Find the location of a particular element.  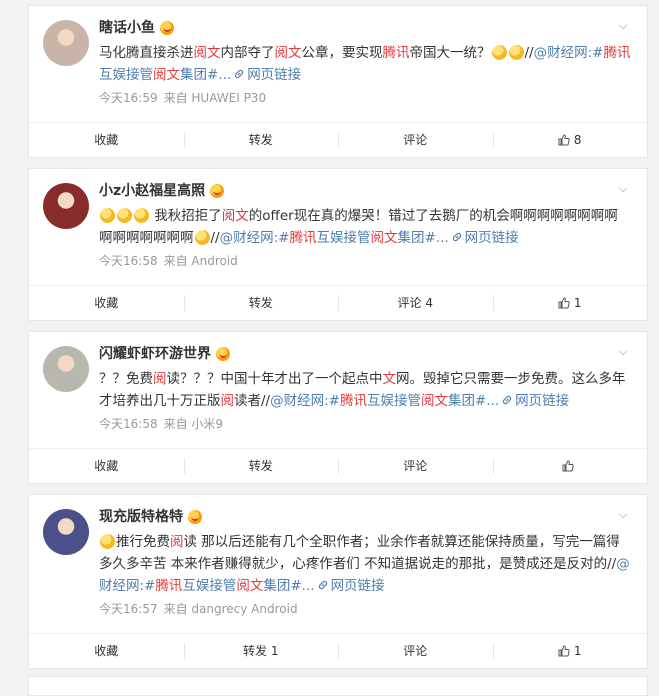

post-meta: 今天16:59 来自 HUAWEI P30 is located at coordinates (365, 105).